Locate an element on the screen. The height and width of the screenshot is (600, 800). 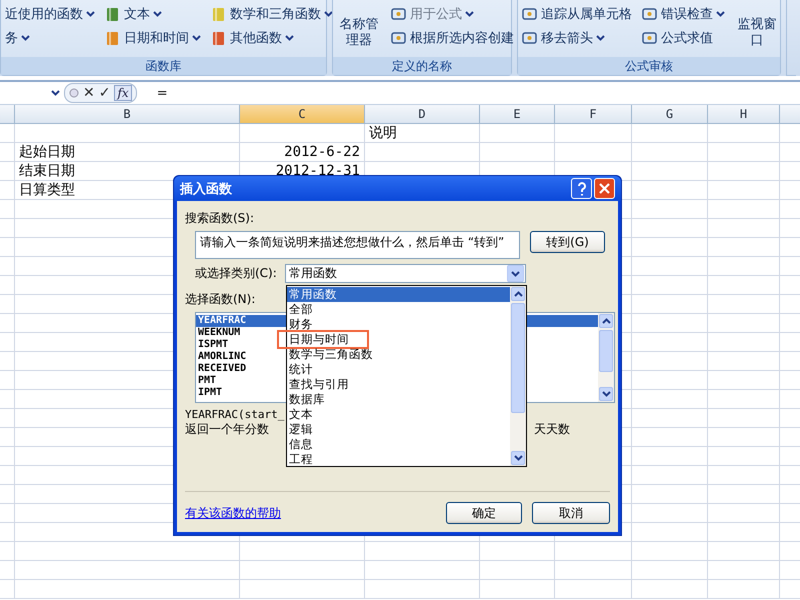
group-label: 公式审核 is located at coordinates (649, 66).